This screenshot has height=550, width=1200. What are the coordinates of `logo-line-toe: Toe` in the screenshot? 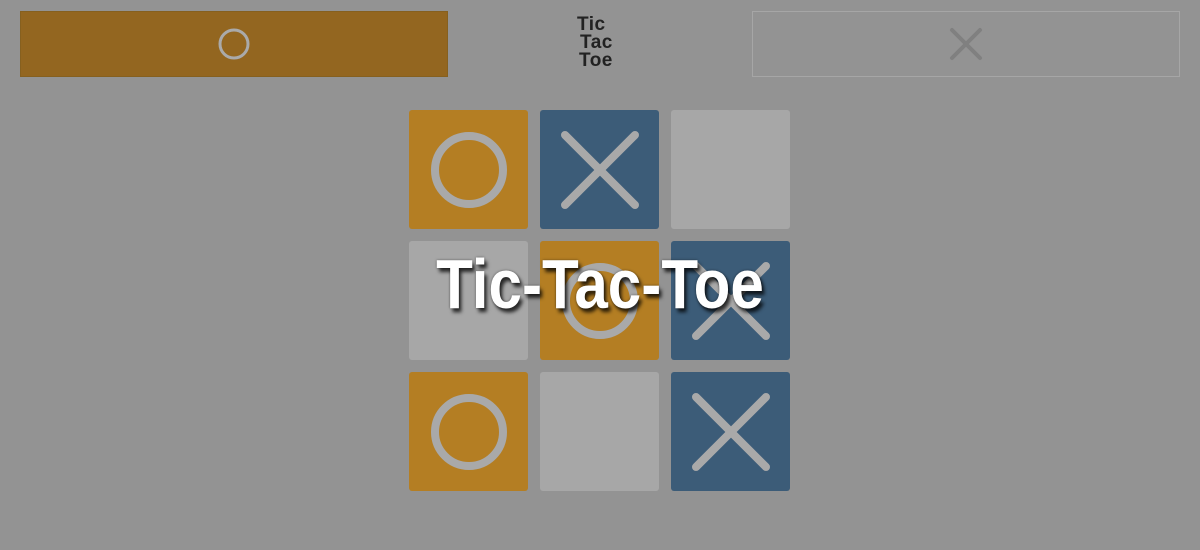 It's located at (596, 60).